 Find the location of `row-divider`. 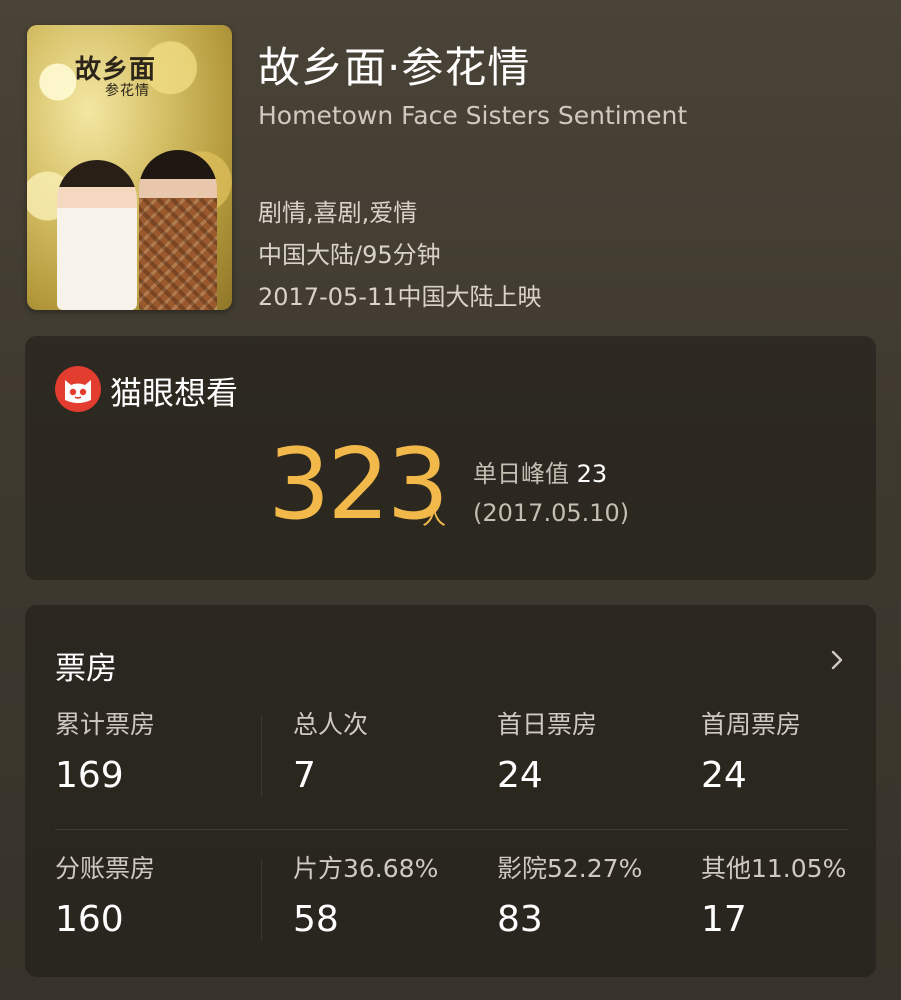

row-divider is located at coordinates (451, 829).